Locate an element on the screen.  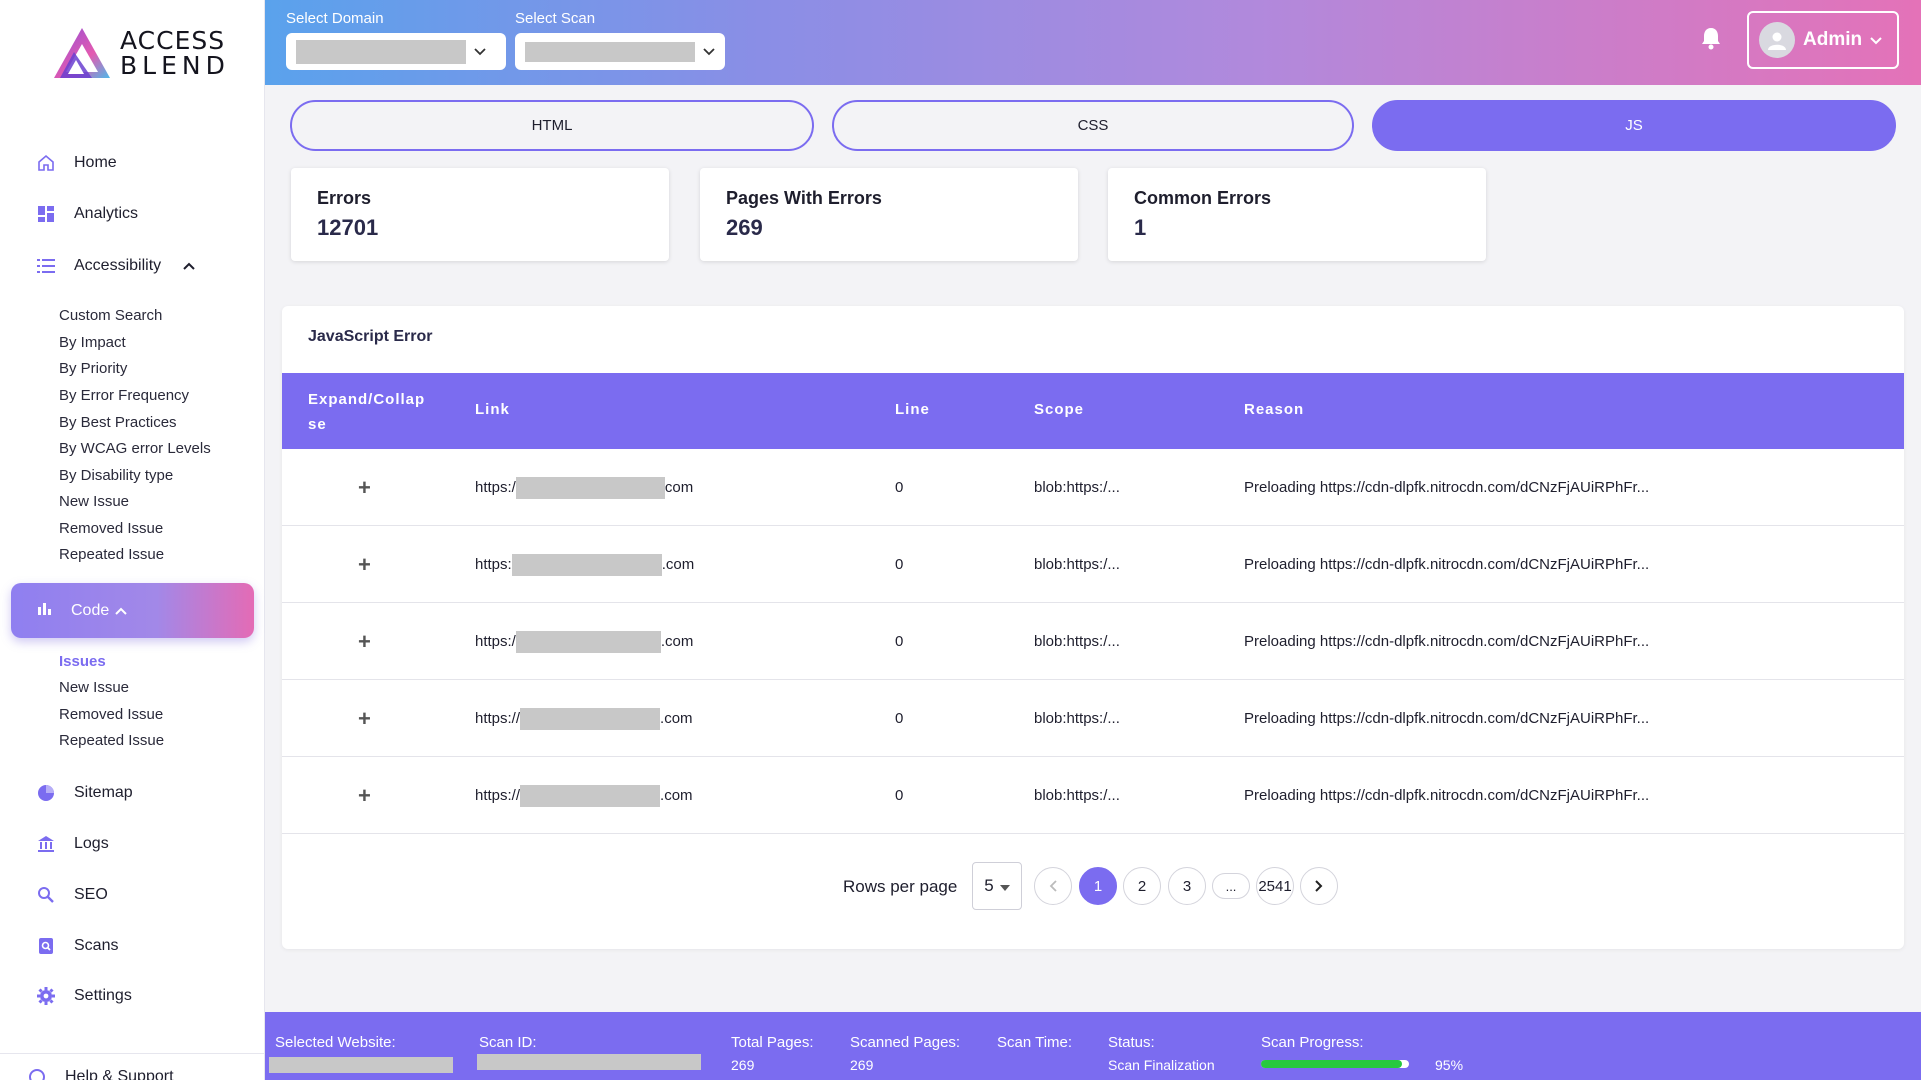
sidebar-subitem-by-error-frequency: By Error Frequency is located at coordinates (124, 395).